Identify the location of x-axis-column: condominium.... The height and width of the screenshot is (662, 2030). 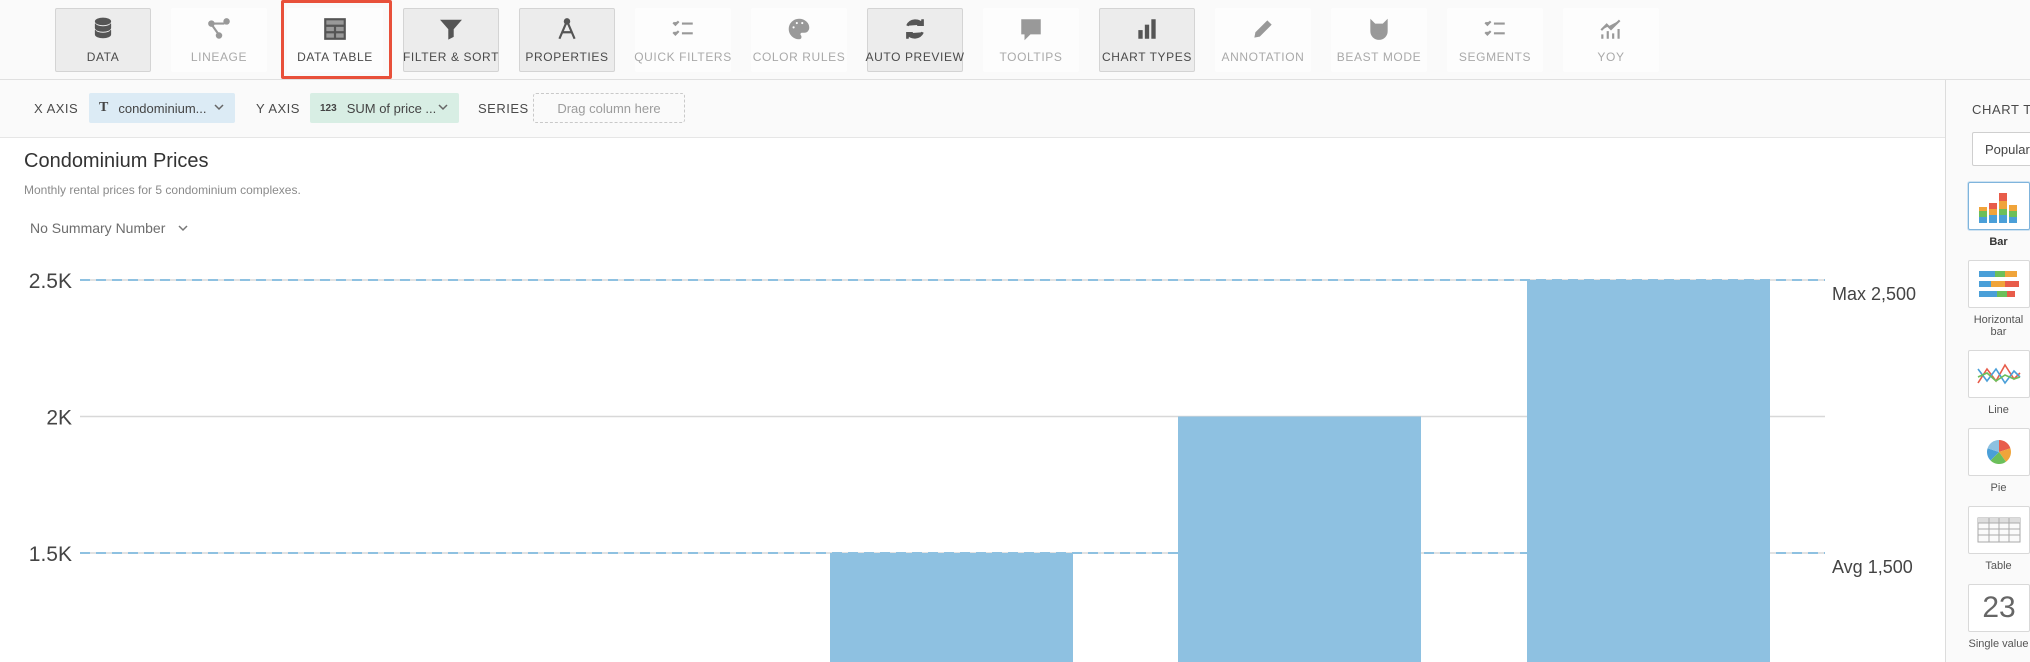
(162, 108).